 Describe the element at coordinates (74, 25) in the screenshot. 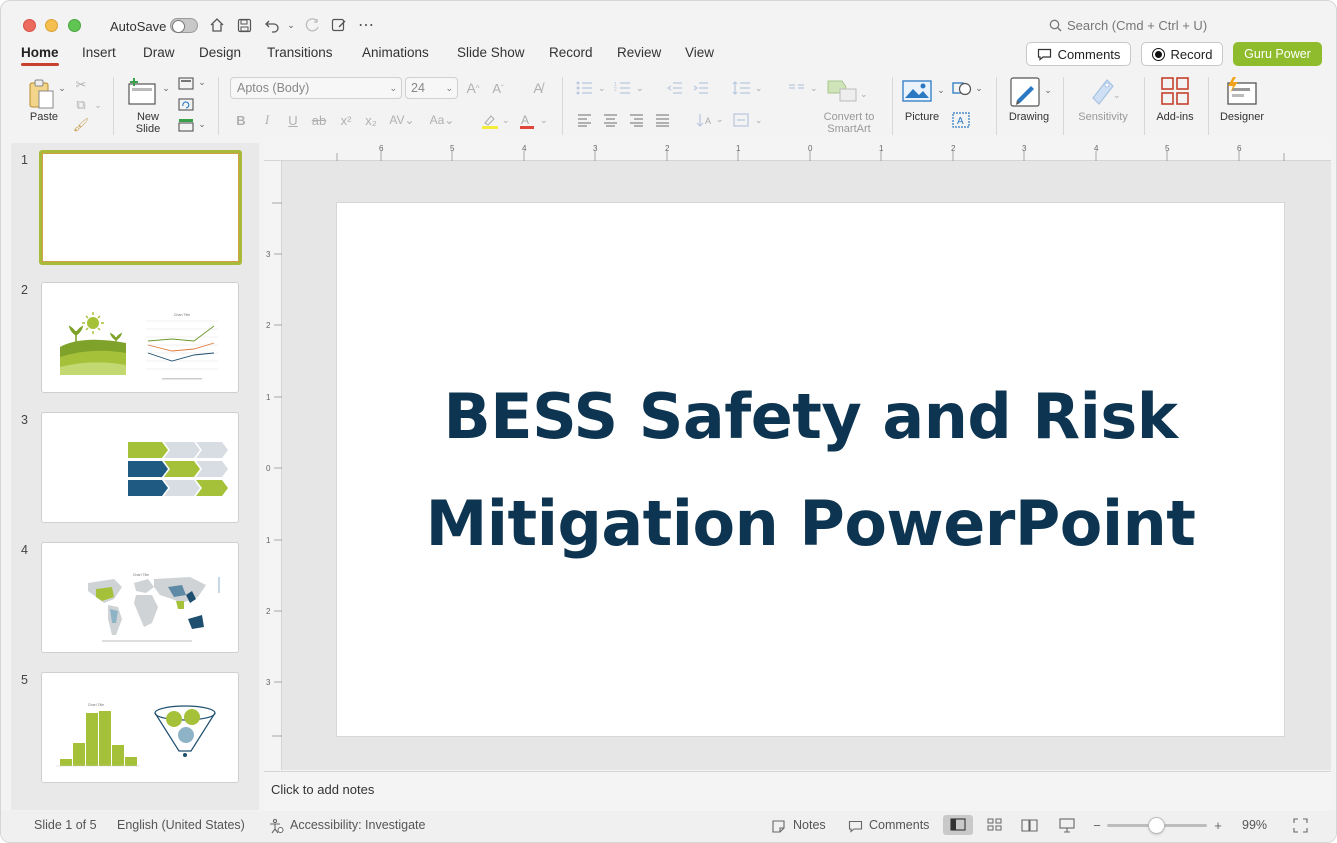

I see `zoom-window-button` at that location.